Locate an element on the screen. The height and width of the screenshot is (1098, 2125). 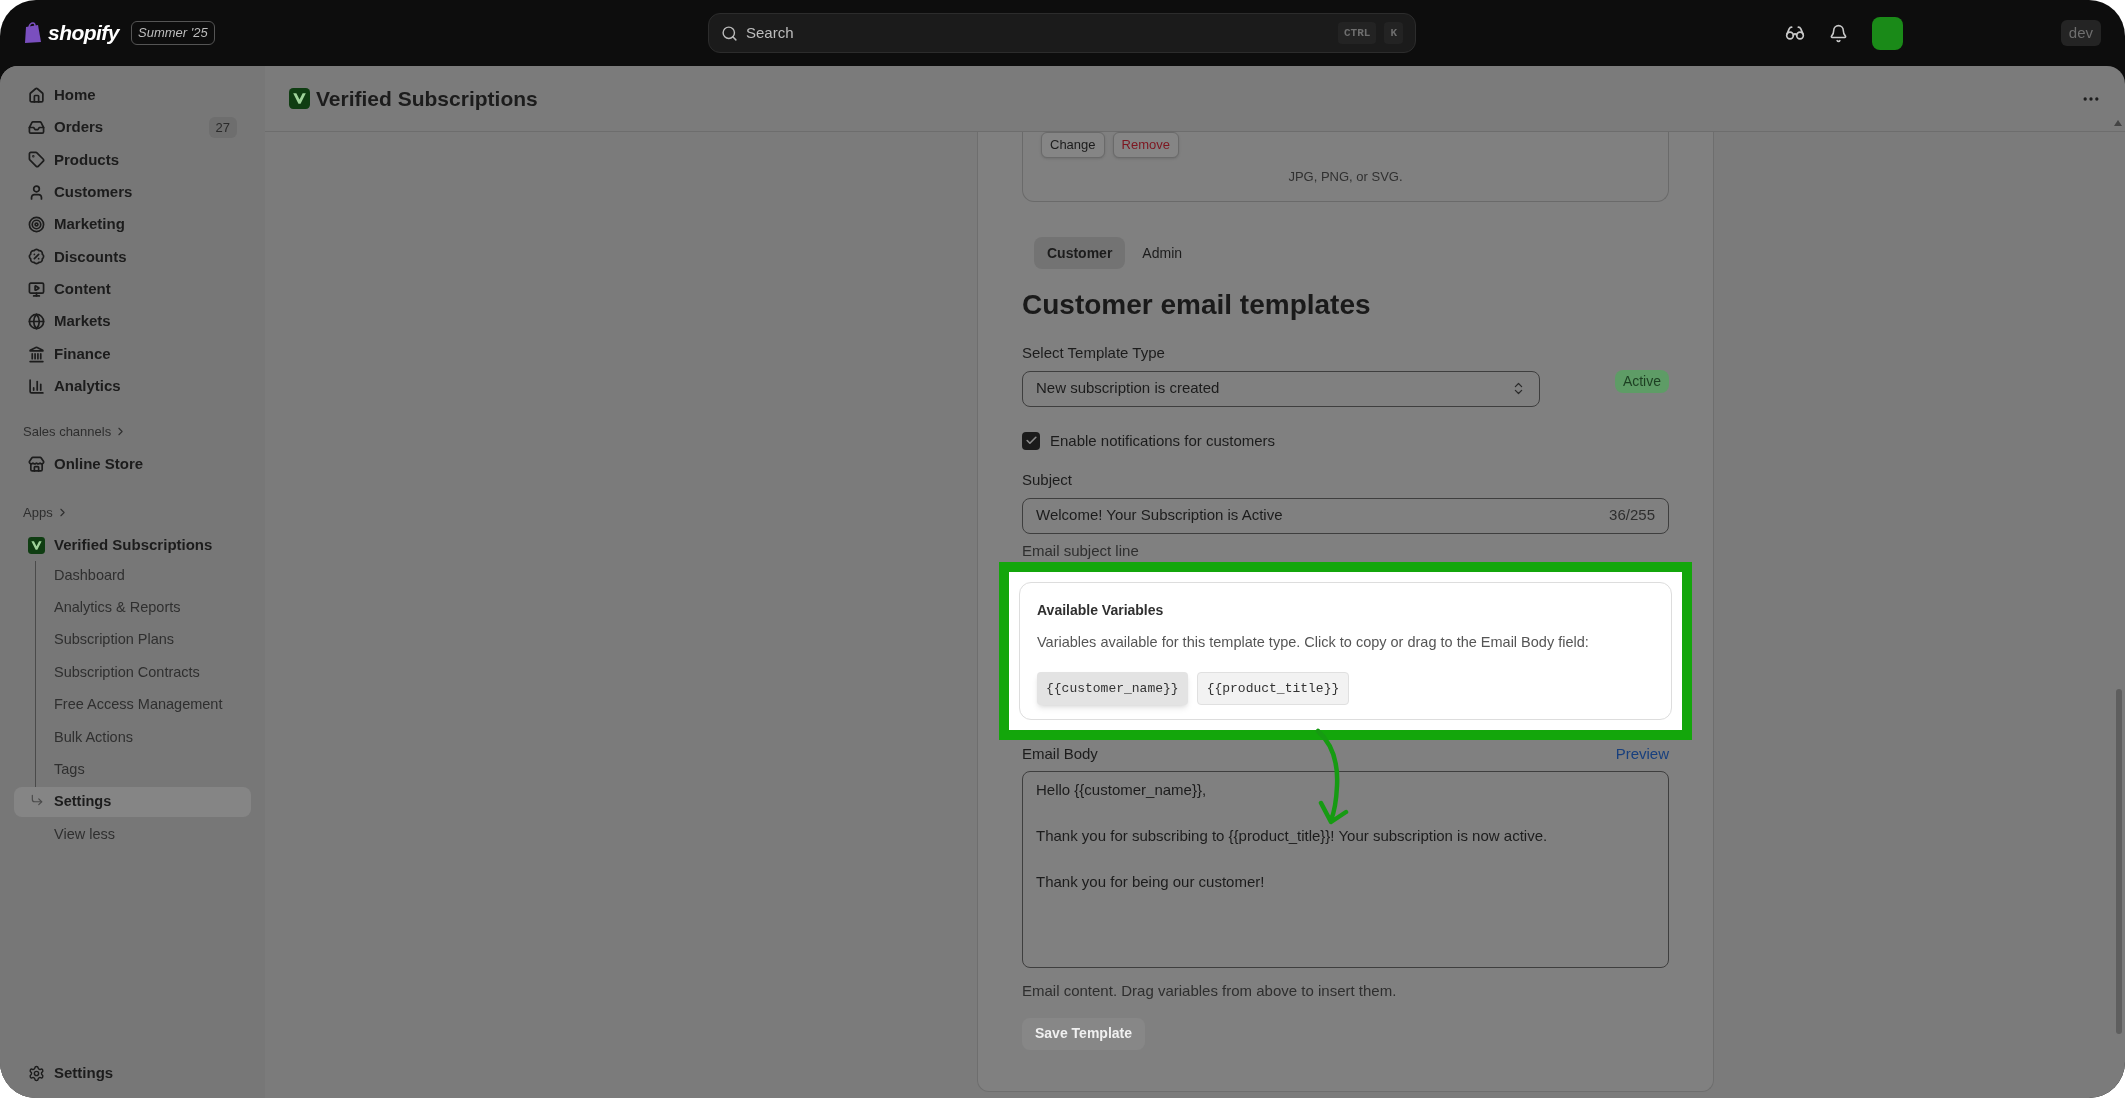
sidebar-subitem: Free Access Management is located at coordinates (132, 705).